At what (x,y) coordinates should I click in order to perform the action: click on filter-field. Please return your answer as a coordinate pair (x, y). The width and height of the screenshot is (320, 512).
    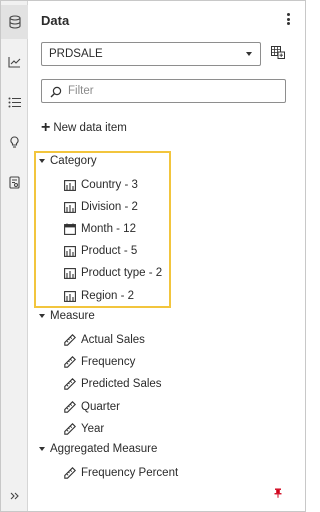
    Looking at the image, I should click on (163, 91).